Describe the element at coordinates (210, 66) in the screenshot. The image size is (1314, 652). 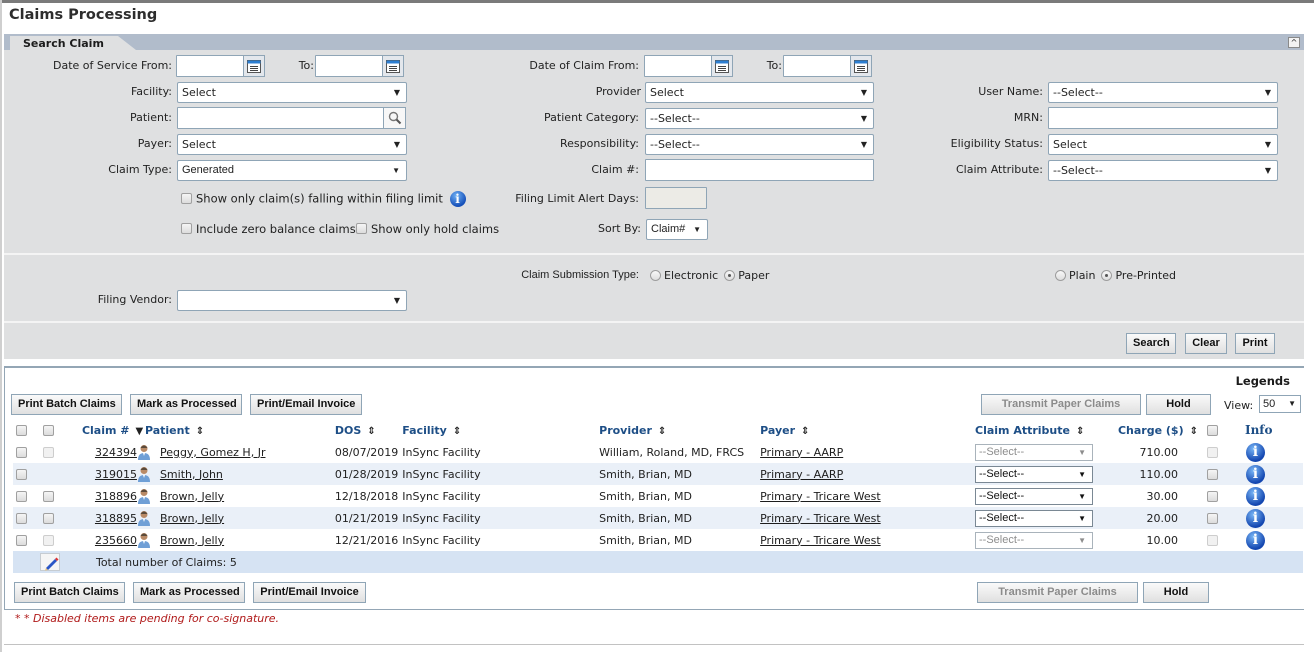
I see `dos-from-input` at that location.